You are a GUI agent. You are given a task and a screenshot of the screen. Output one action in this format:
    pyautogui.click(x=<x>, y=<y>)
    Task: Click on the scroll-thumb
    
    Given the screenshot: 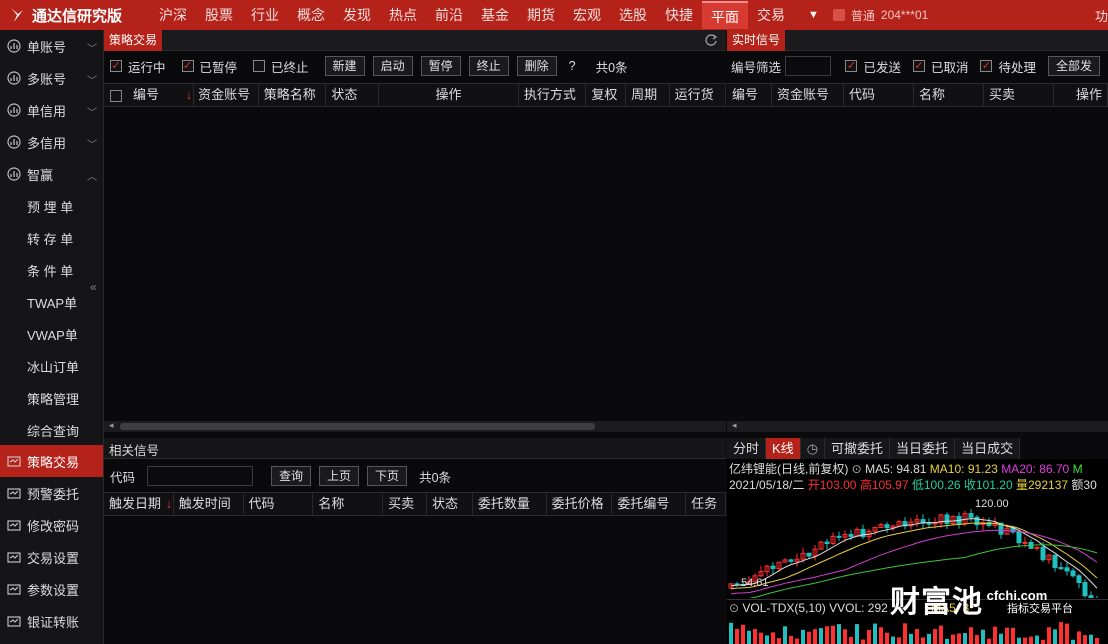 What is the action you would take?
    pyautogui.click(x=357, y=426)
    